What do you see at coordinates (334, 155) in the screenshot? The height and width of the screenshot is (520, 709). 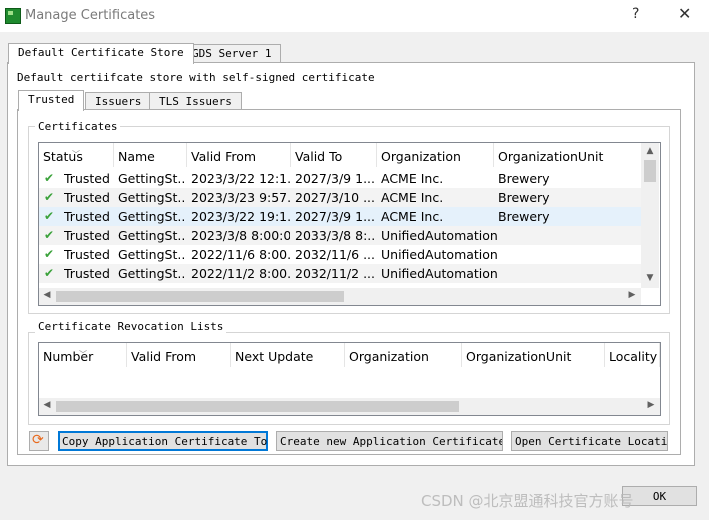 I see `column-header-valid-to: Valid To` at bounding box center [334, 155].